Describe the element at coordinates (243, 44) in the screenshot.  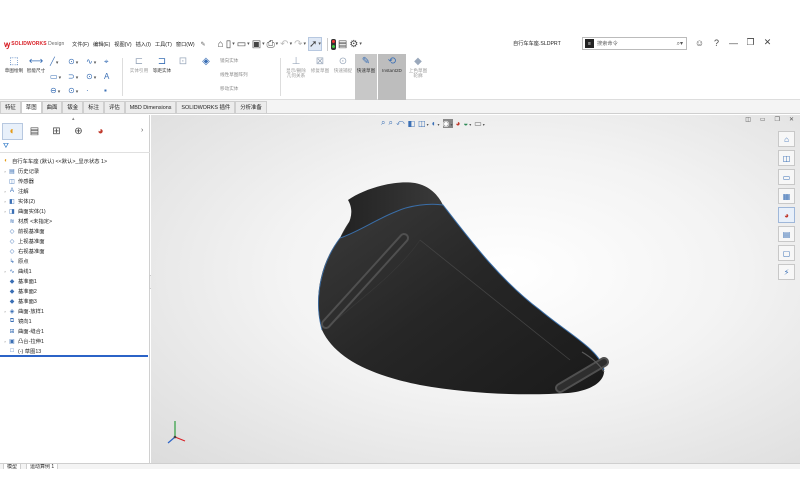
I see `open-folder-icon: ▭` at that location.